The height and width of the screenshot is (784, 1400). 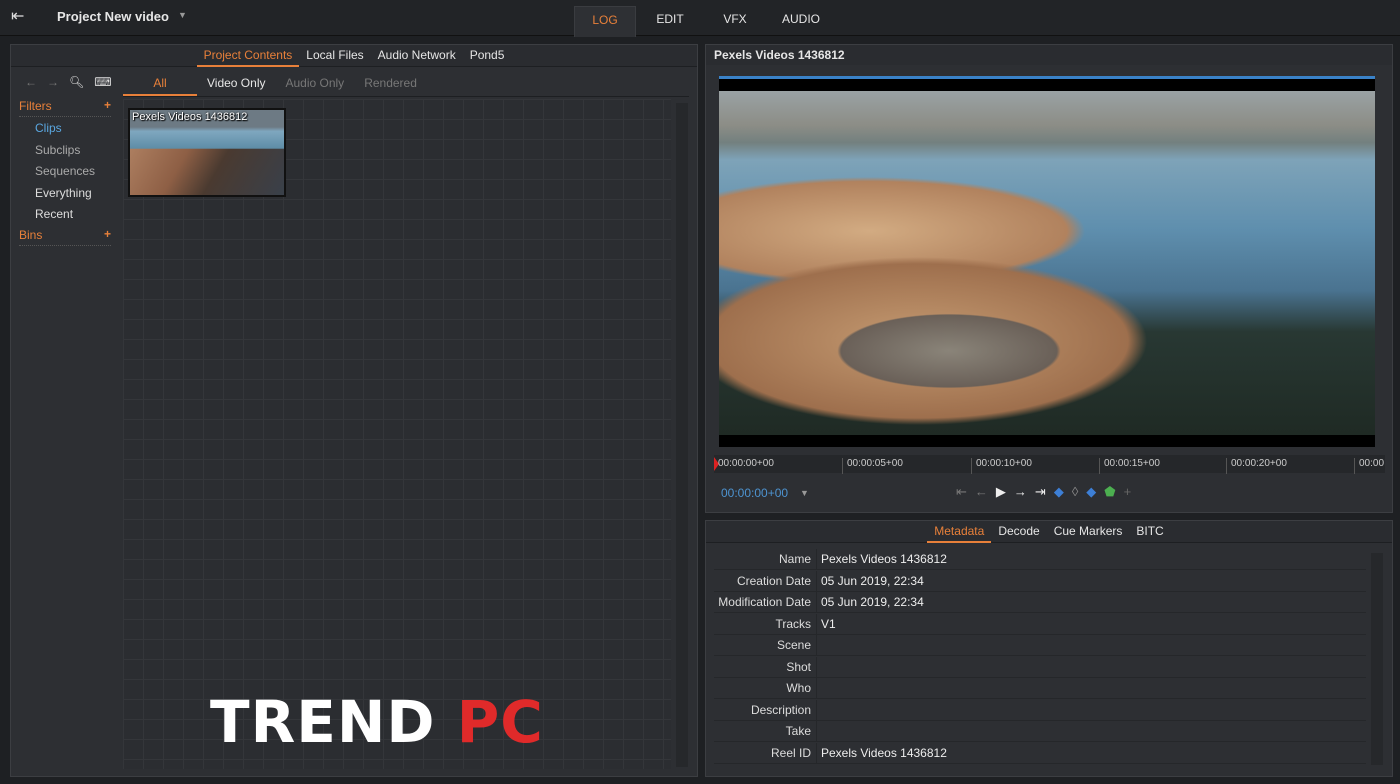 What do you see at coordinates (961, 492) in the screenshot?
I see `go-to-start-icon: ⇤` at bounding box center [961, 492].